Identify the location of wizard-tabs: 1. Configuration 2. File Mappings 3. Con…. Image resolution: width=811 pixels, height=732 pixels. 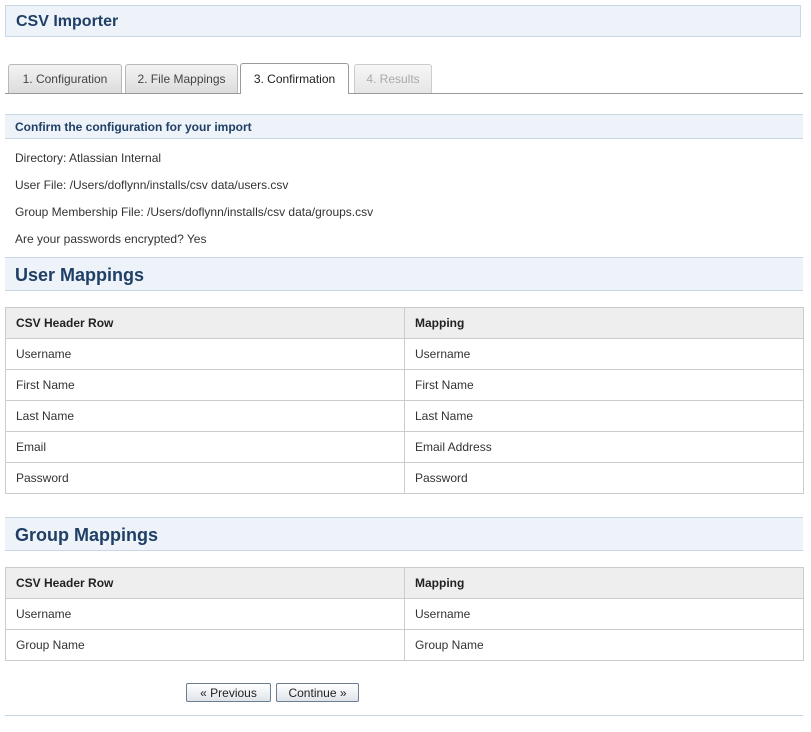
(405, 78).